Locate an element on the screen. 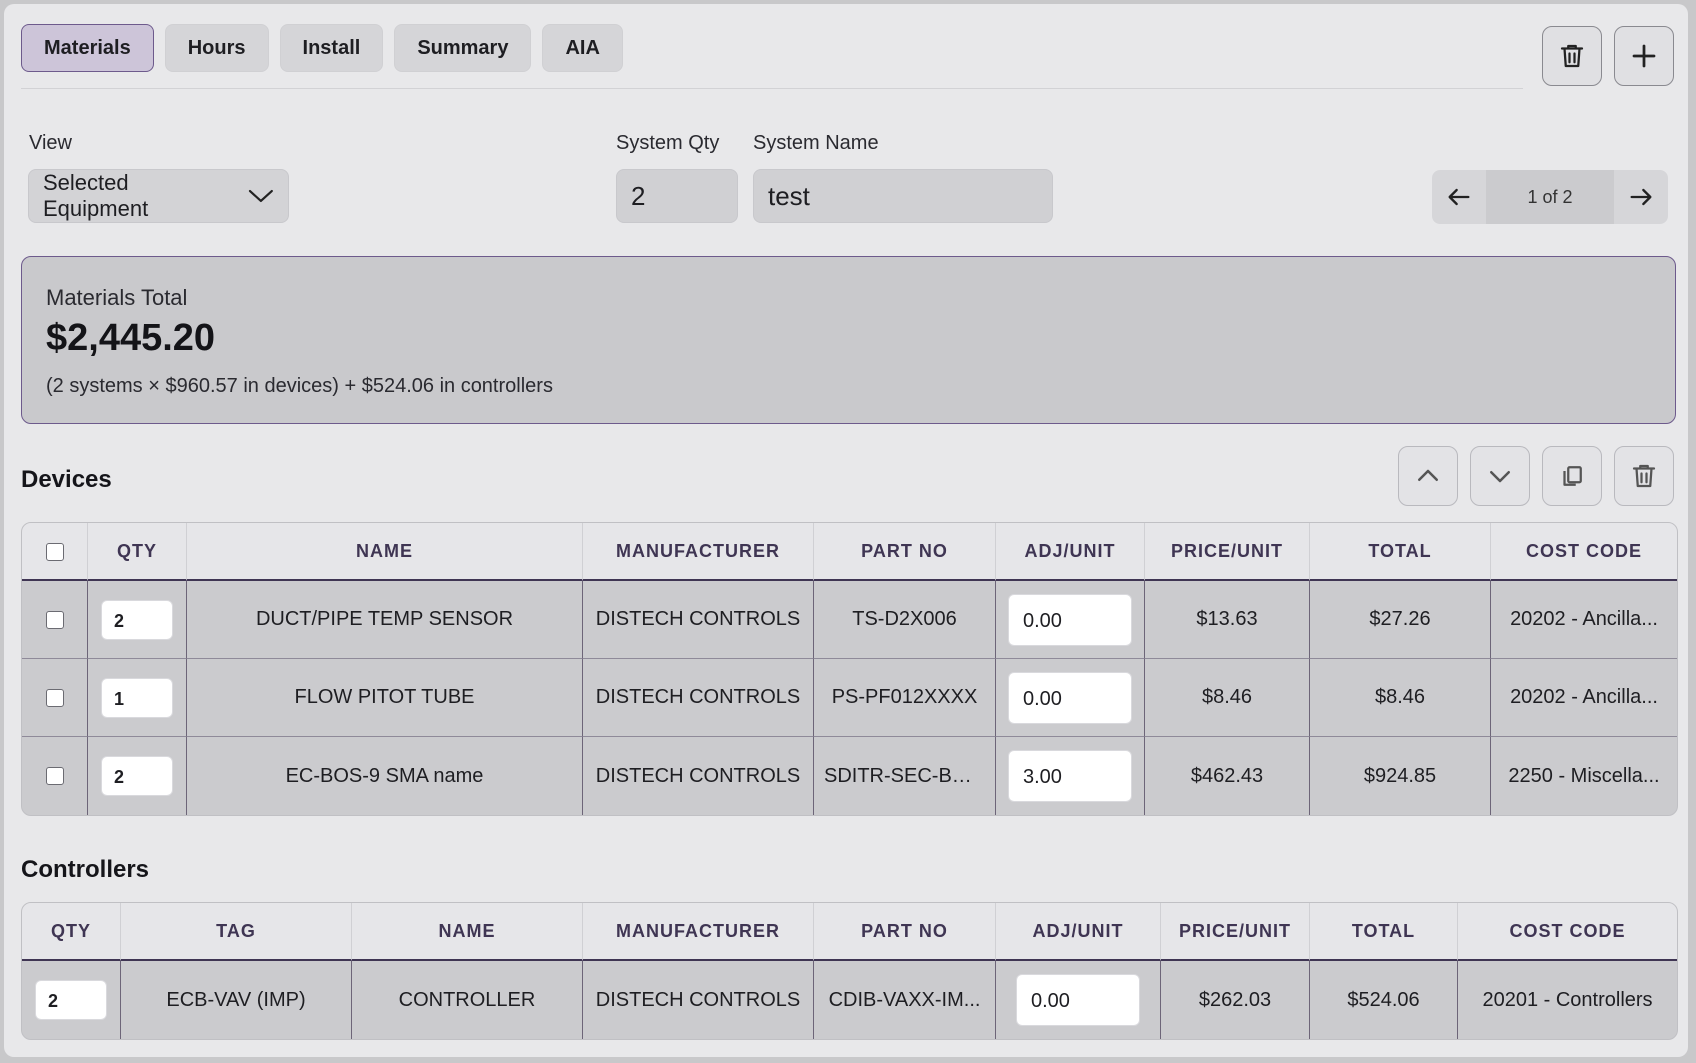 This screenshot has width=1696, height=1063. qty-input: 1 is located at coordinates (137, 697).